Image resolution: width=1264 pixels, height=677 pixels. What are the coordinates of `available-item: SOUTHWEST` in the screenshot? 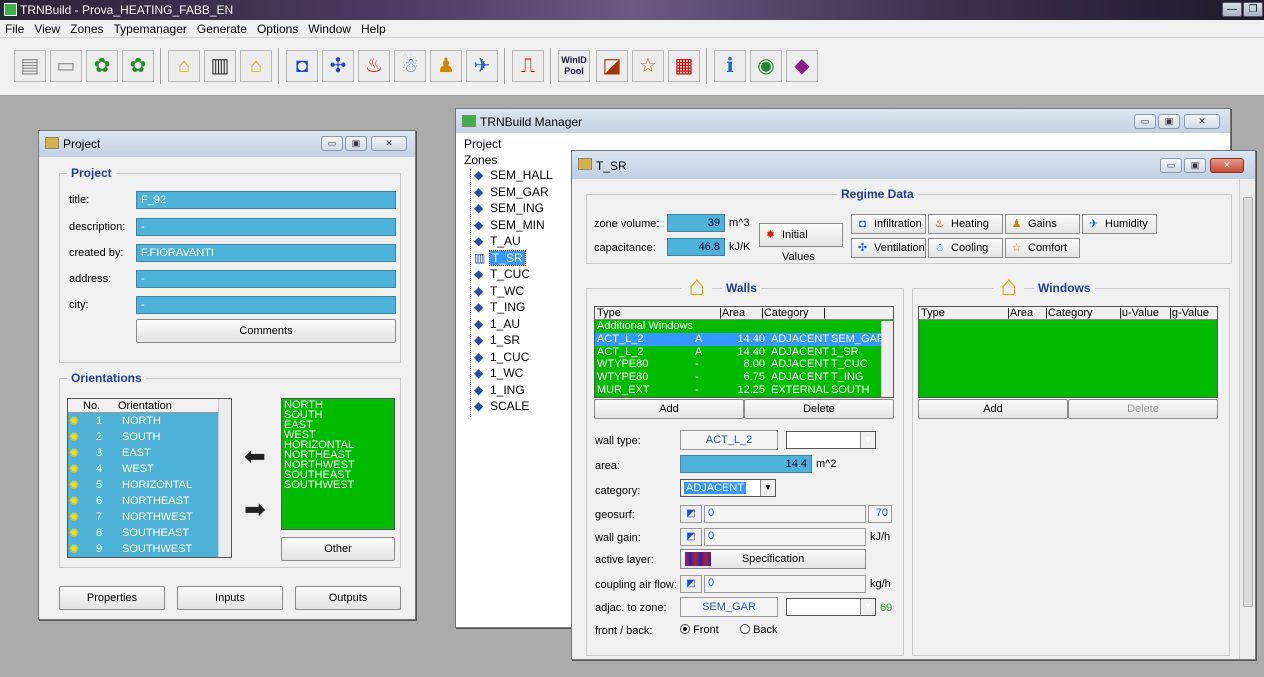 It's located at (338, 485).